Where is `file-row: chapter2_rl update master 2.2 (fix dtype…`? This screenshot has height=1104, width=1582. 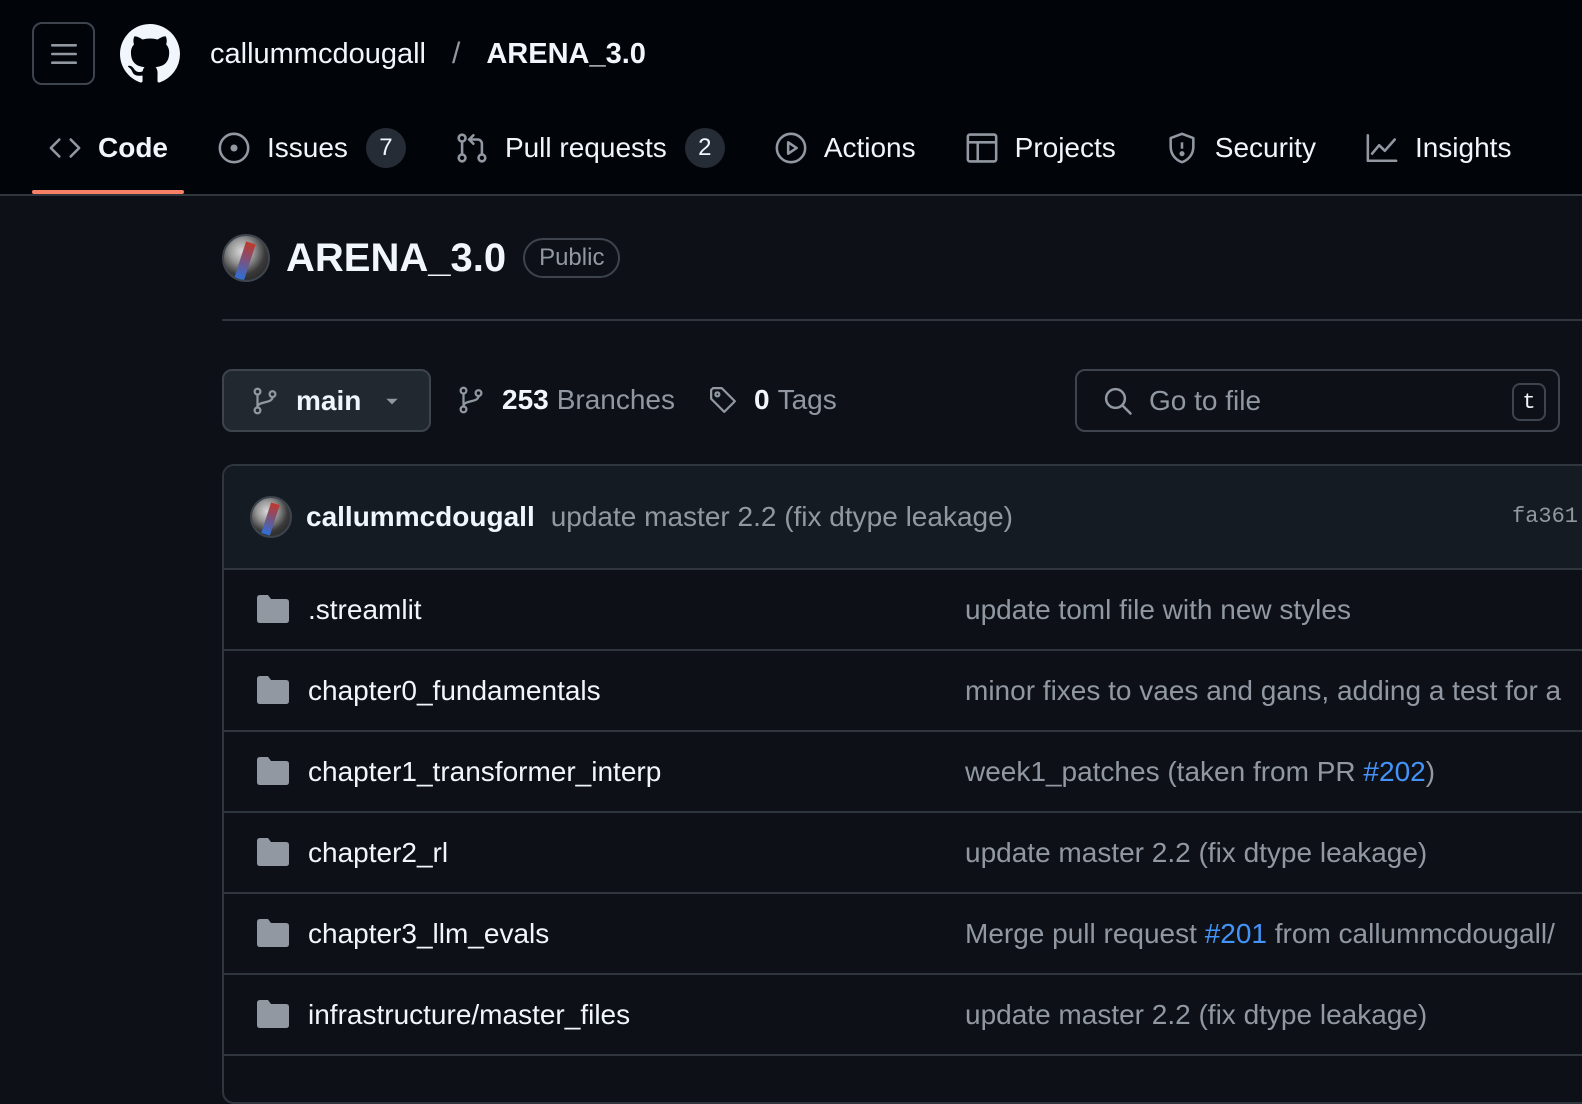 file-row: chapter2_rl update master 2.2 (fix dtype… is located at coordinates (903, 853).